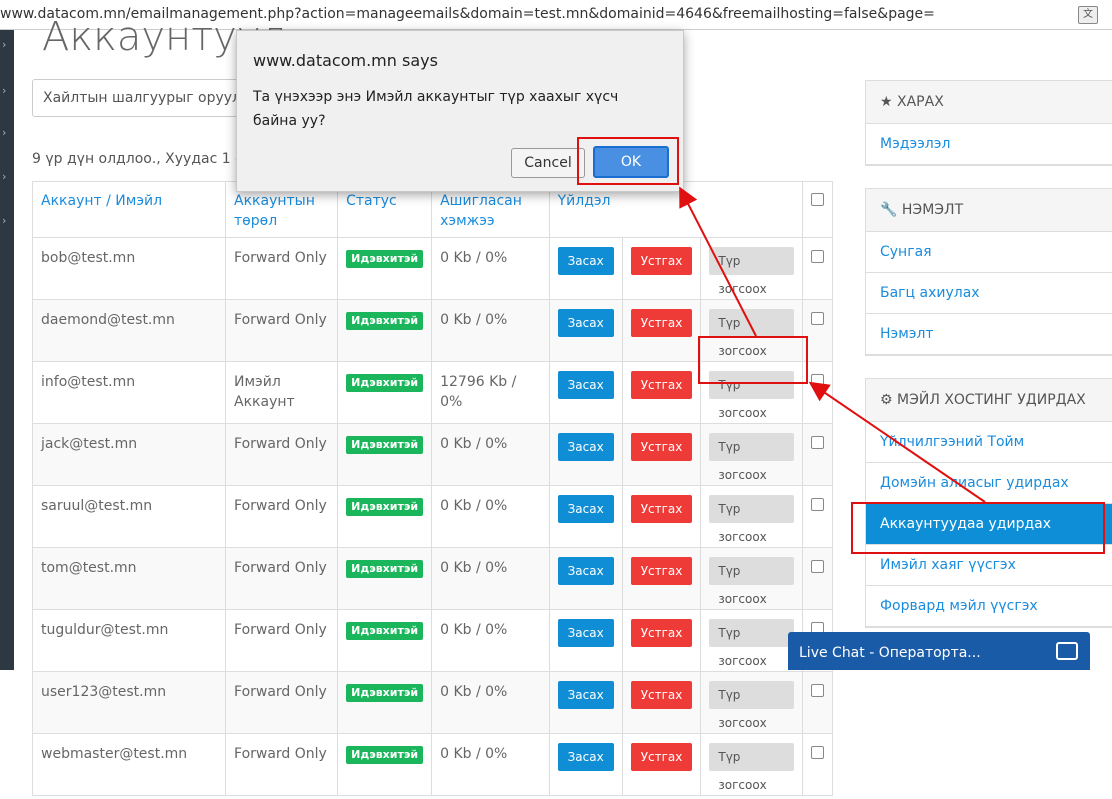 The height and width of the screenshot is (799, 1112). Describe the element at coordinates (129, 764) in the screenshot. I see `email-cell: webmaster@test.mn` at that location.